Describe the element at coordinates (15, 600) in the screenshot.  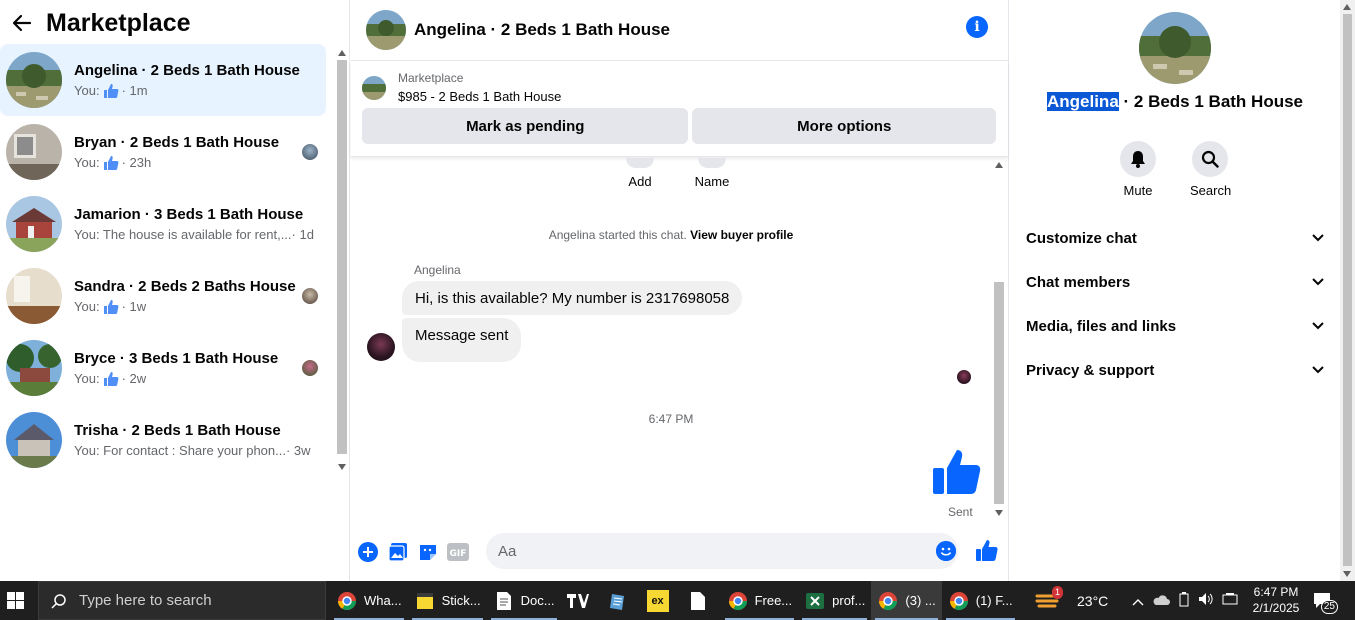
I see `windows-start-icon` at that location.